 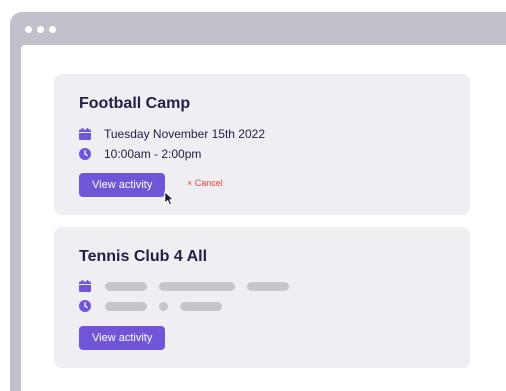 I want to click on activity-time: 10:00am - 2:00pm, so click(x=153, y=154).